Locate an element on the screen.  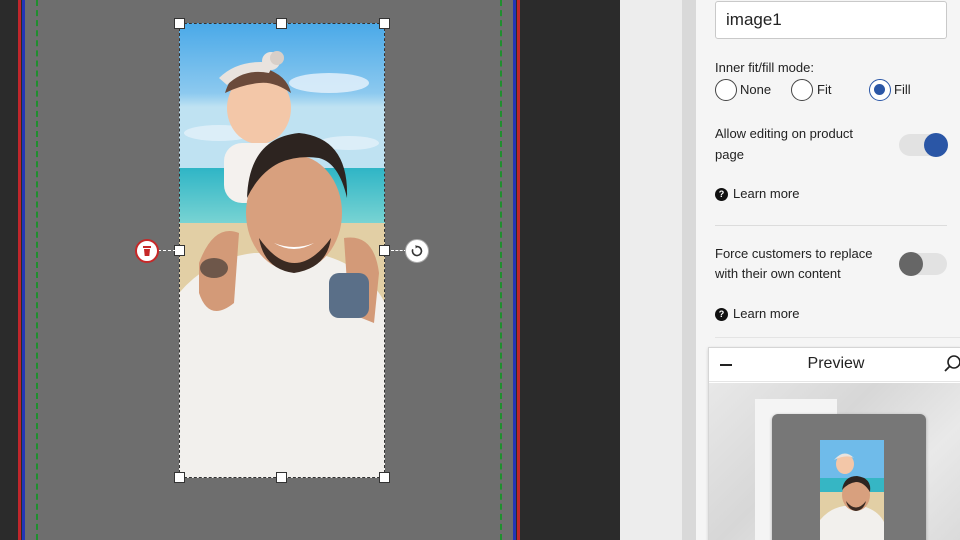
delete-element-button is located at coordinates (147, 251).